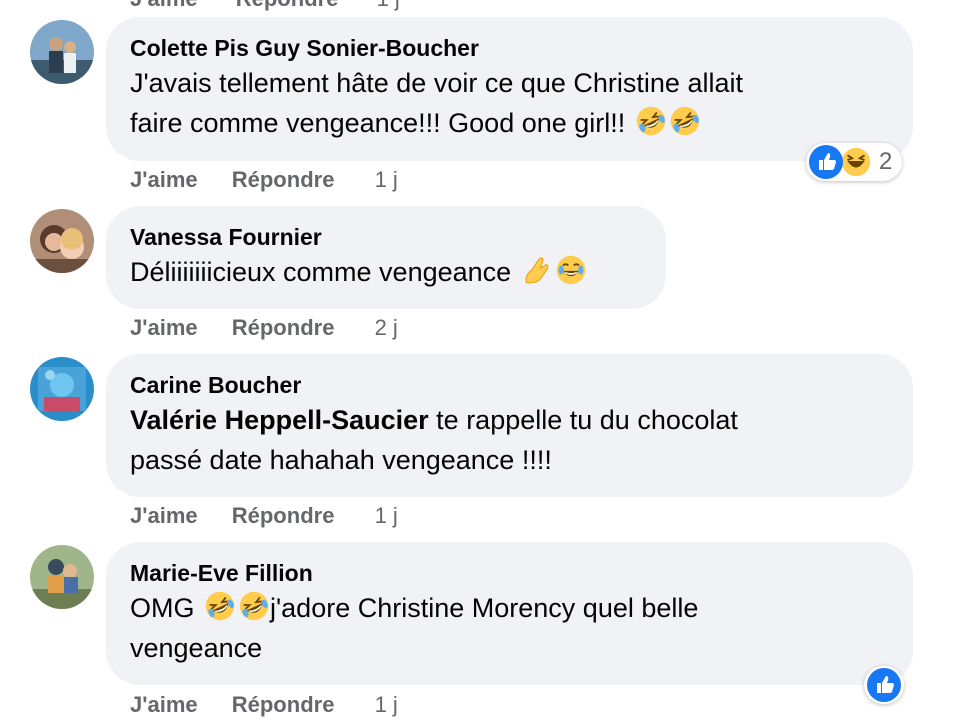  I want to click on haha-reaction-icon, so click(856, 162).